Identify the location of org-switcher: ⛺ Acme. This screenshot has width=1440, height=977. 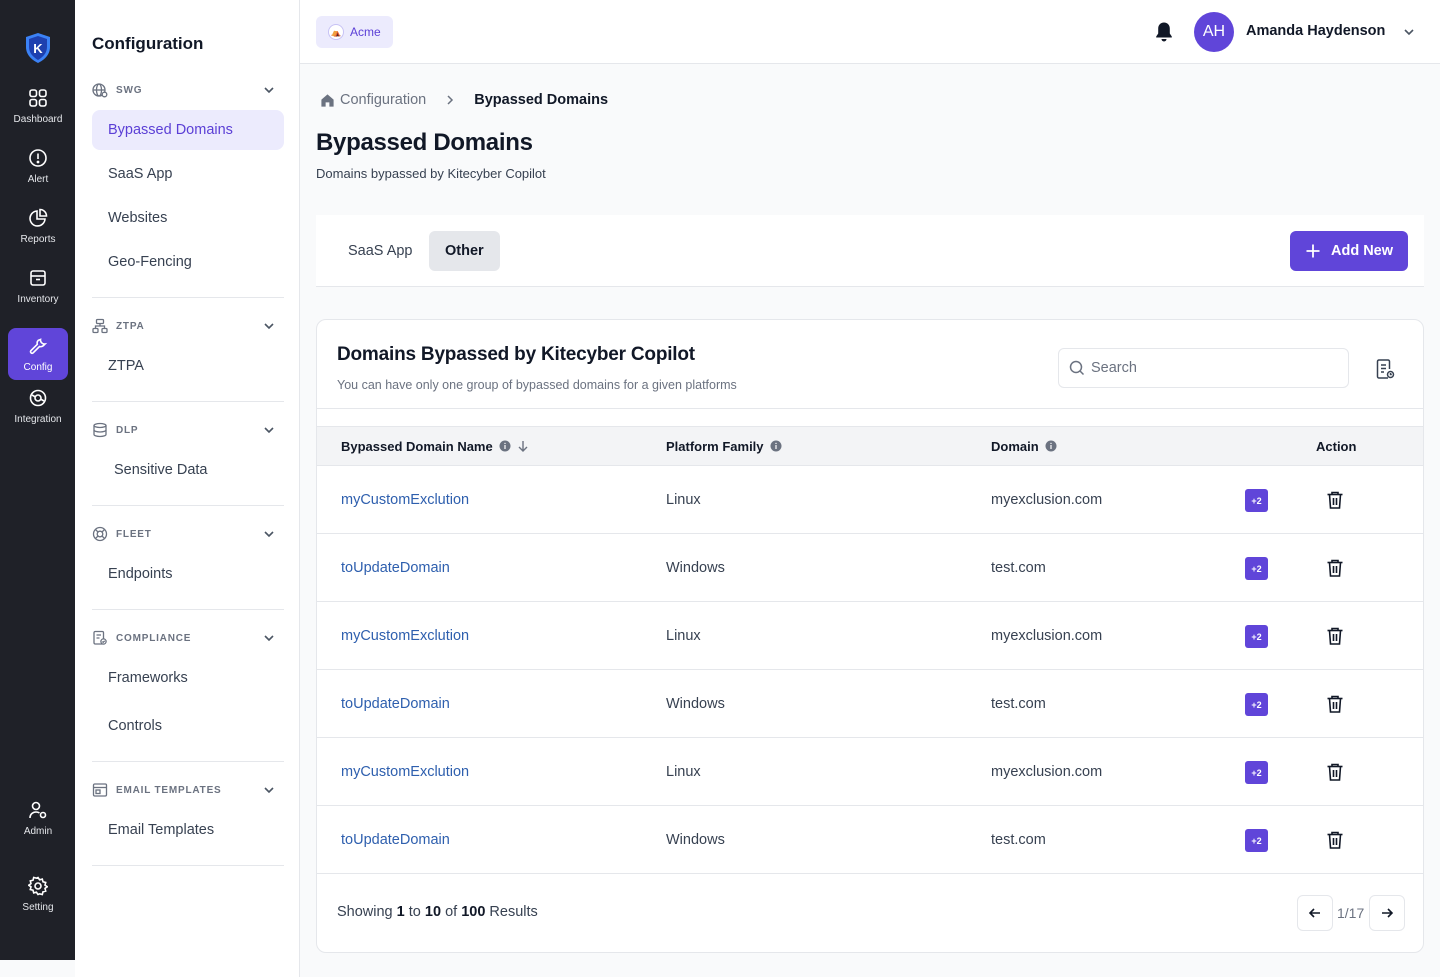
(354, 32).